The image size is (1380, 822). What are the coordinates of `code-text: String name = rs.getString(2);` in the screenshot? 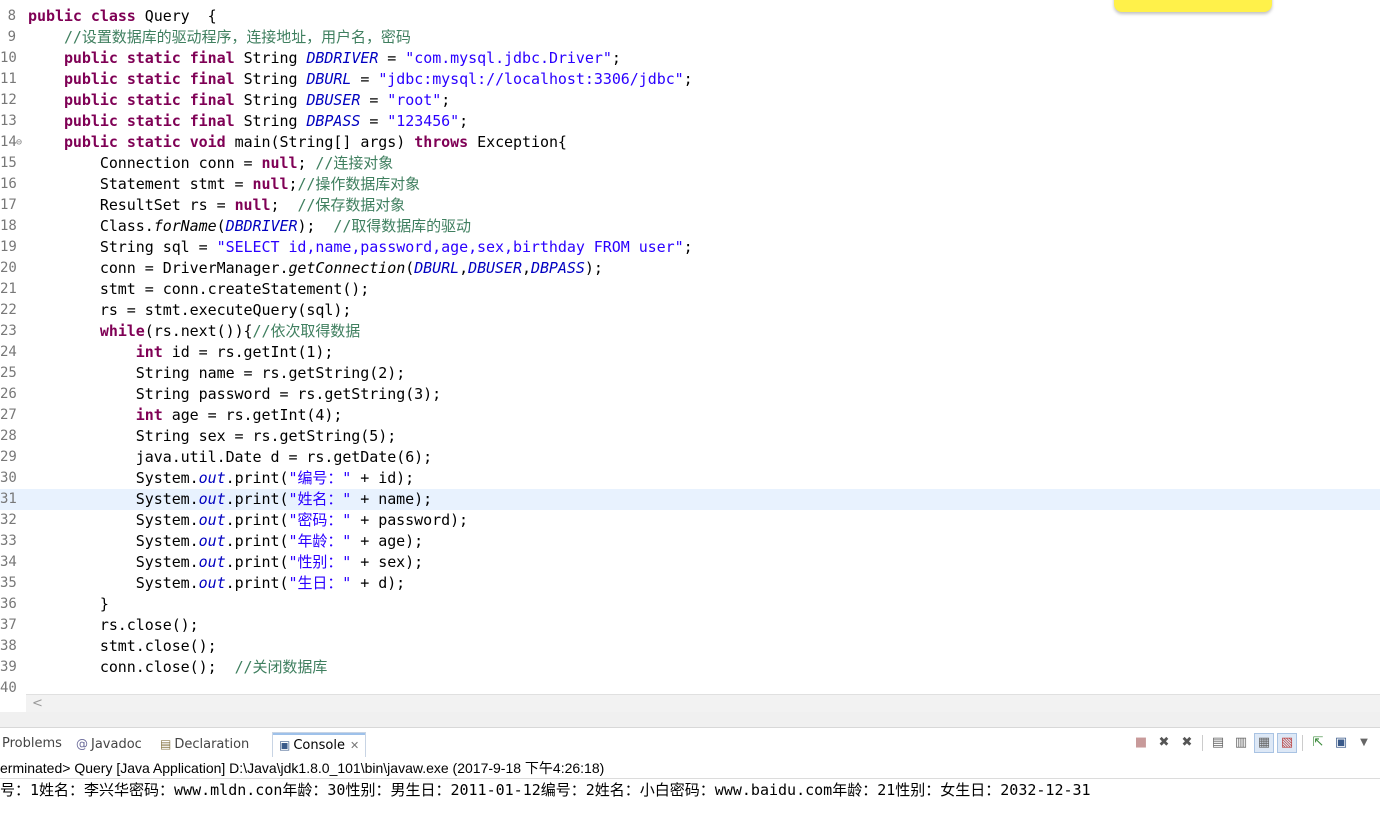 It's located at (217, 373).